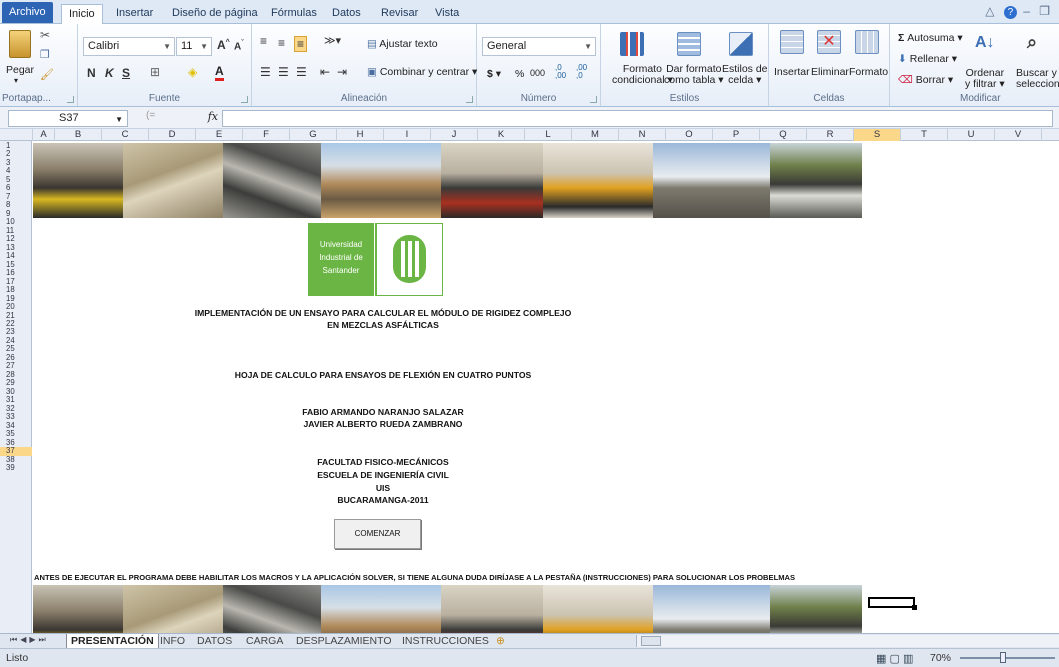 The width and height of the screenshot is (1059, 667). I want to click on align-middle-icon: ≡, so click(281, 43).